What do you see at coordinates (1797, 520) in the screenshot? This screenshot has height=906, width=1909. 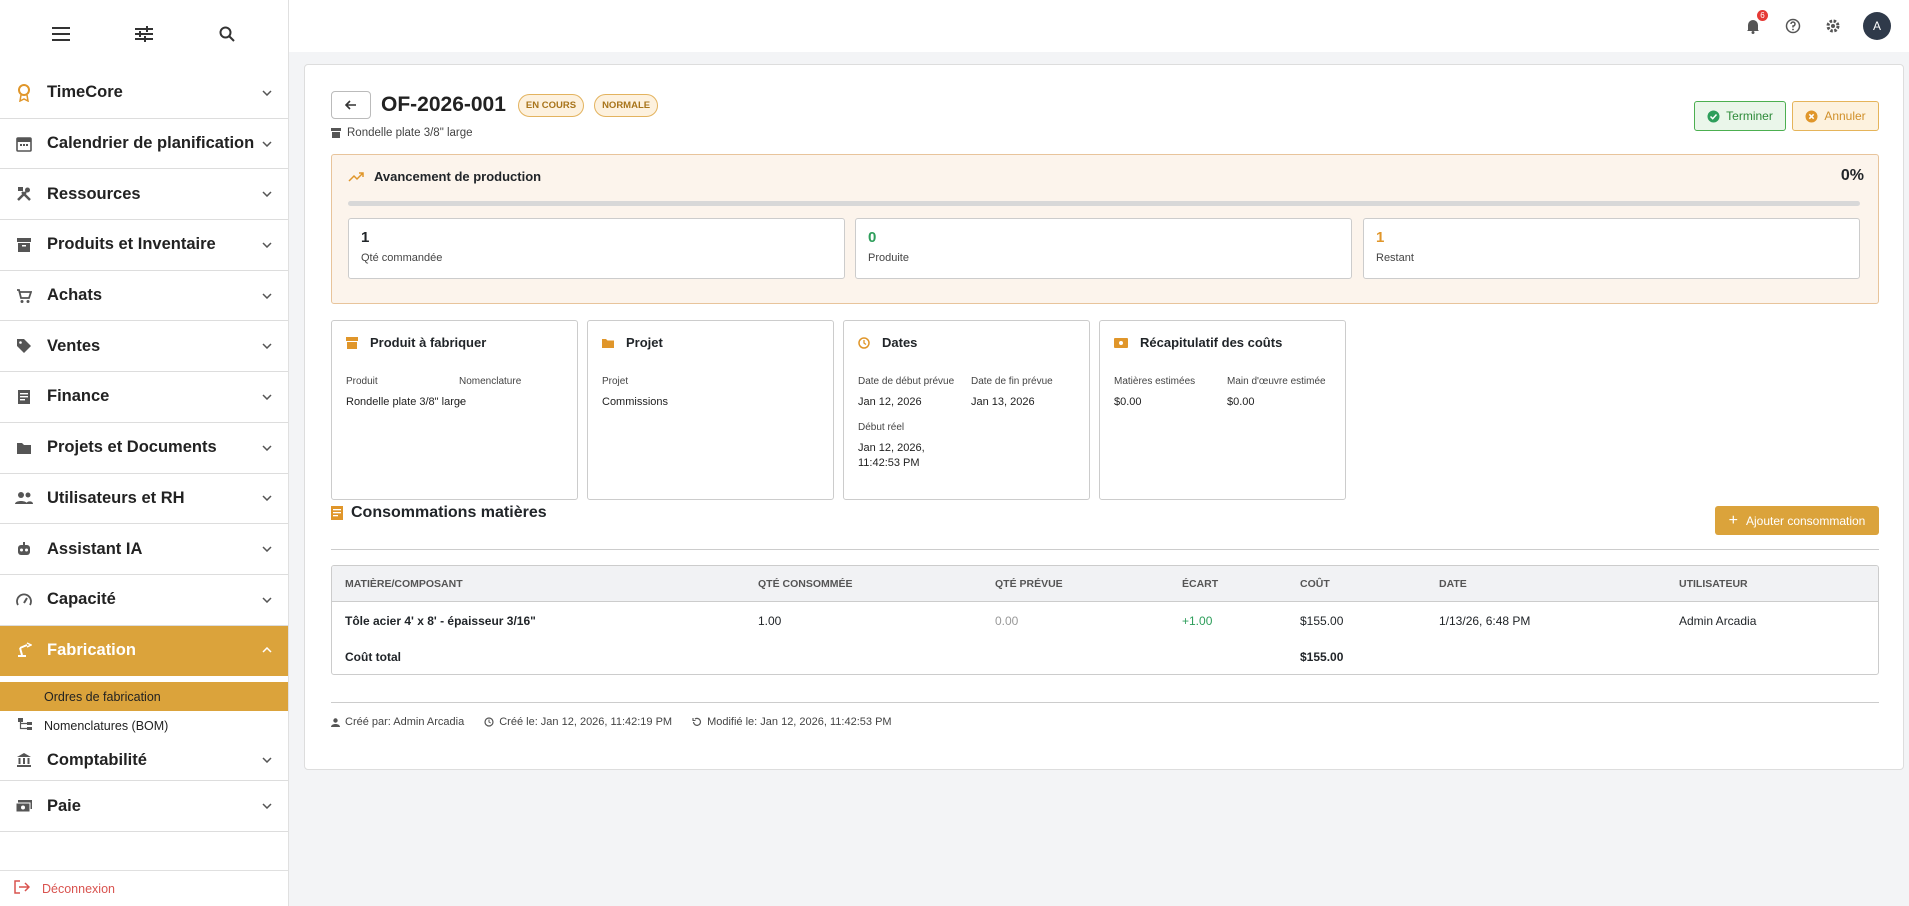 I see `add-consumption-button: + Ajouter consommation` at bounding box center [1797, 520].